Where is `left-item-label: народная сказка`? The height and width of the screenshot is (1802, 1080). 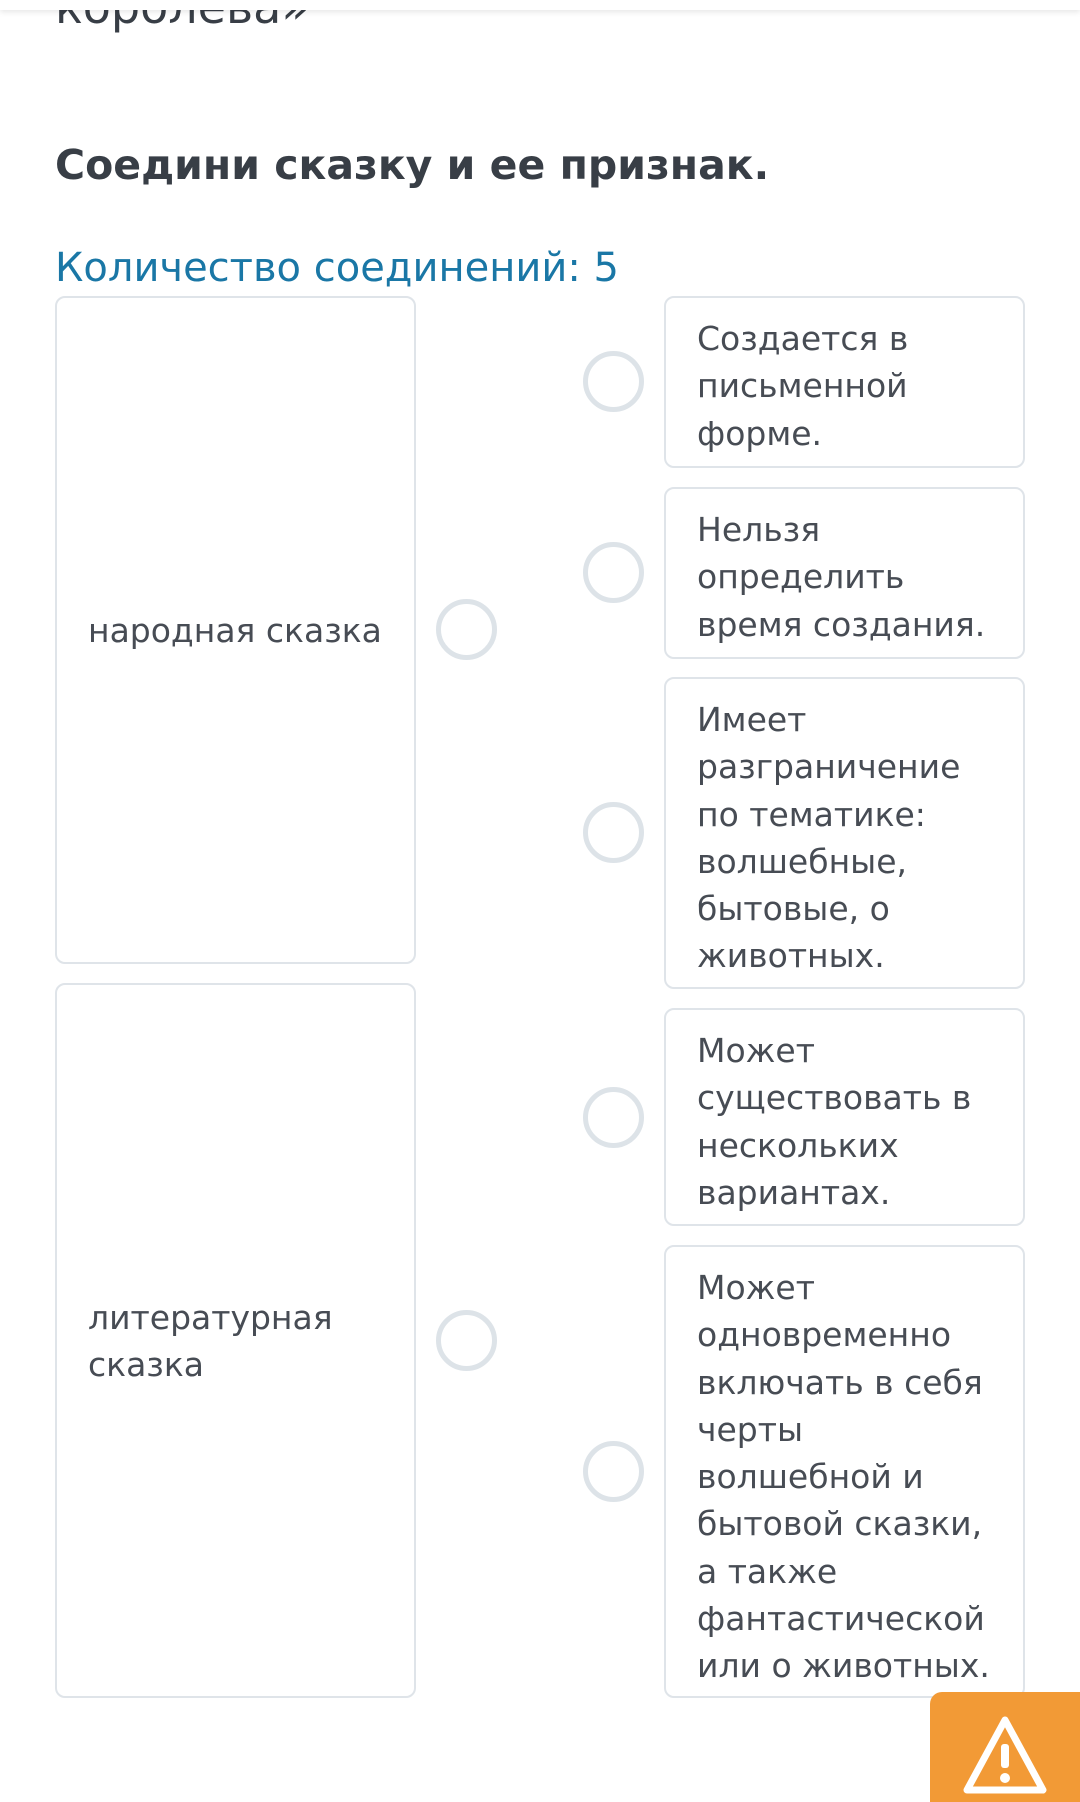 left-item-label: народная сказка is located at coordinates (235, 630).